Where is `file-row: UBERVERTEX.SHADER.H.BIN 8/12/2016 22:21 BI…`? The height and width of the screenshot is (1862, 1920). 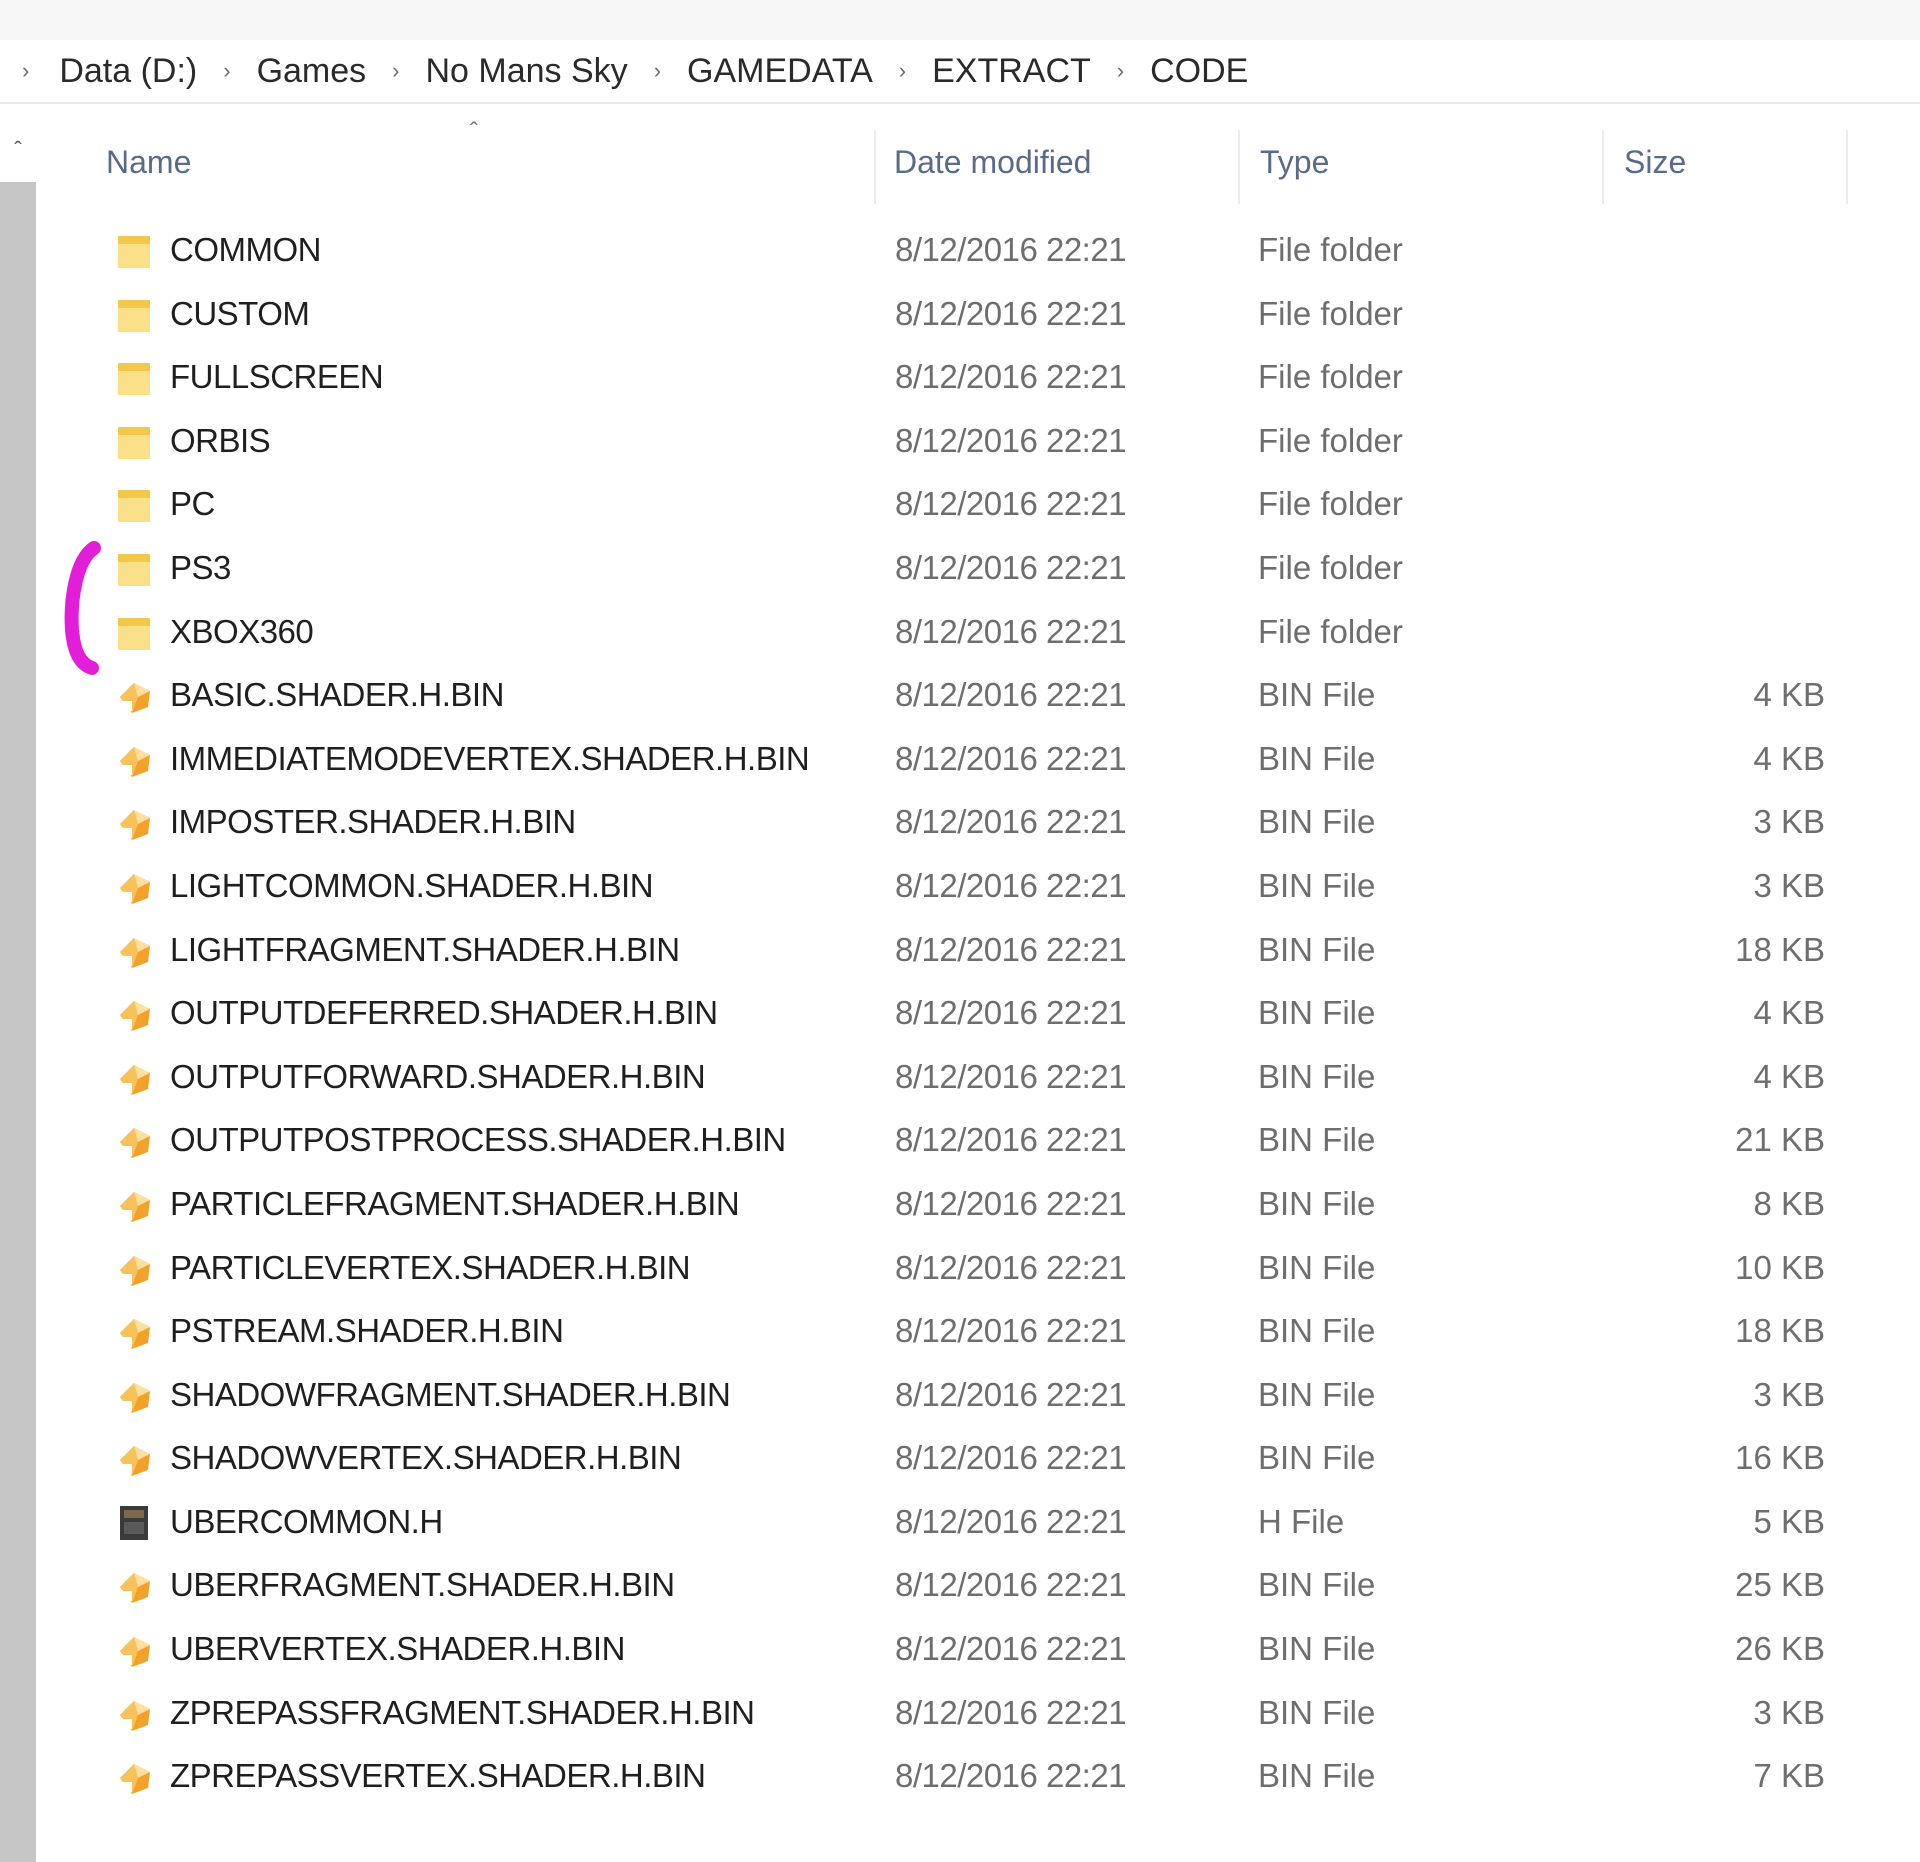 file-row: UBERVERTEX.SHADER.H.BIN 8/12/2016 22:21 BI… is located at coordinates (960, 1649).